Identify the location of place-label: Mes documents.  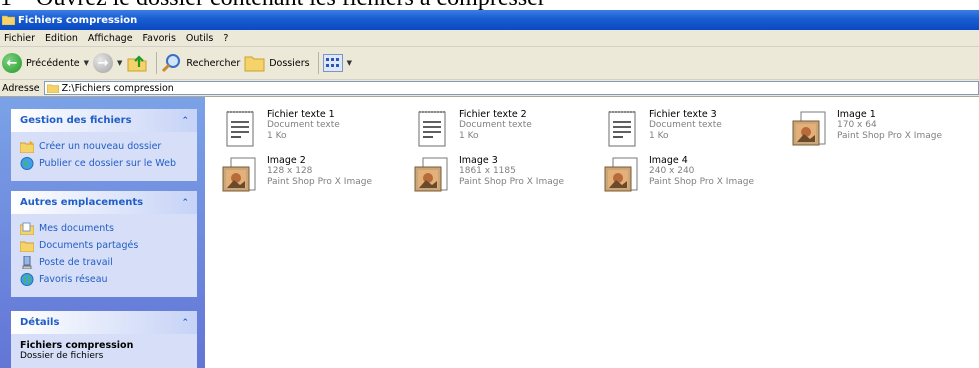
(76, 228).